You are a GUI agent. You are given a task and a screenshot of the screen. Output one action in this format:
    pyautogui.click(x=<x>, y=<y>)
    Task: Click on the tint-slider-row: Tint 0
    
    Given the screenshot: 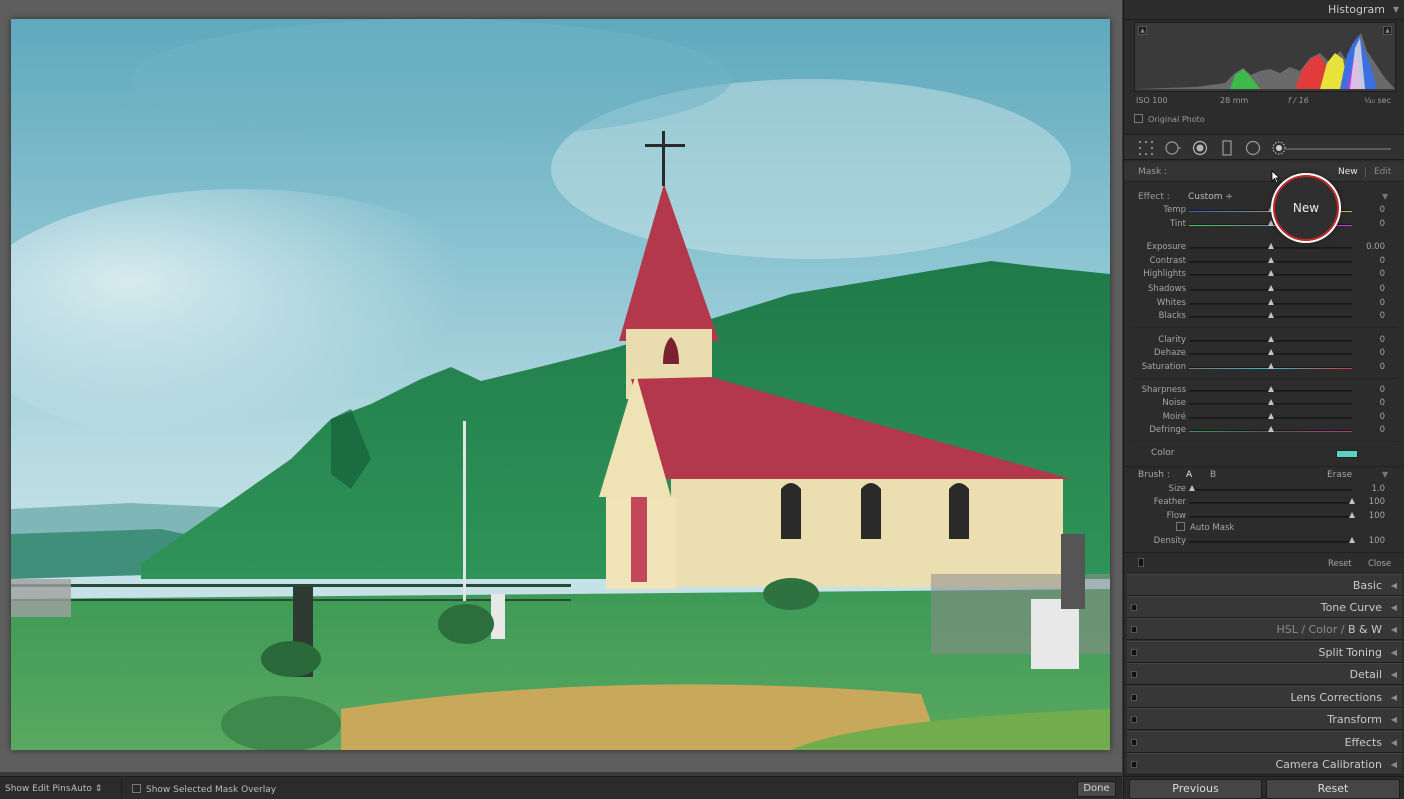 What is the action you would take?
    pyautogui.click(x=1264, y=225)
    